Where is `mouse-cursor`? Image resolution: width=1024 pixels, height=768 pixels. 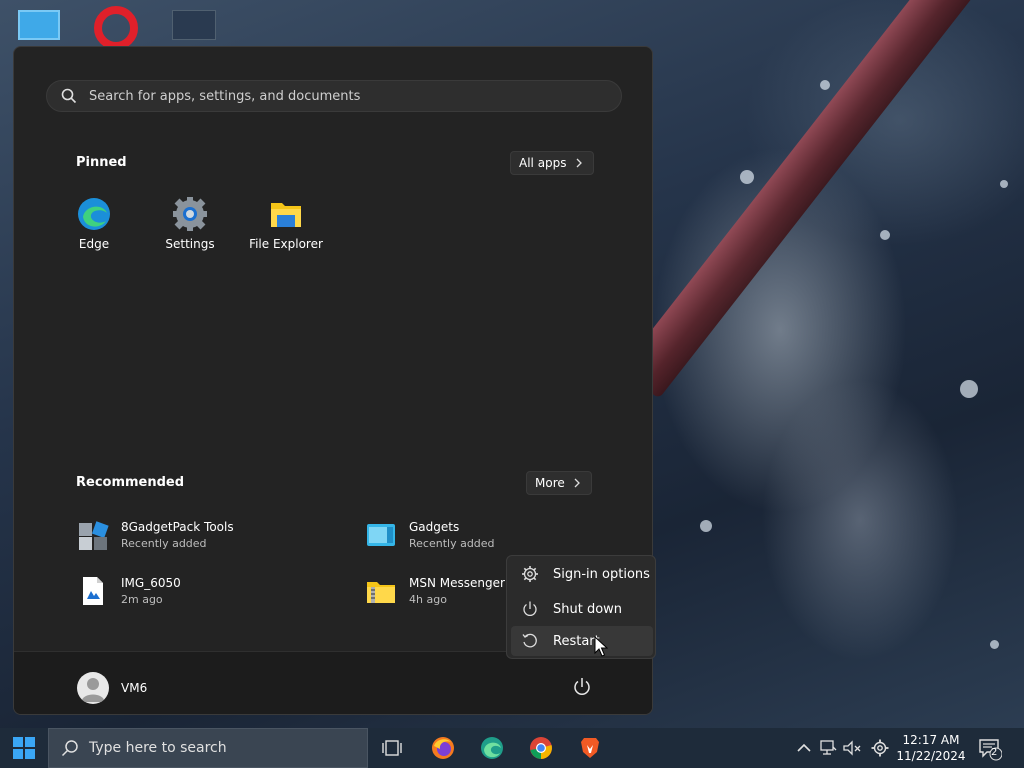 mouse-cursor is located at coordinates (601, 648).